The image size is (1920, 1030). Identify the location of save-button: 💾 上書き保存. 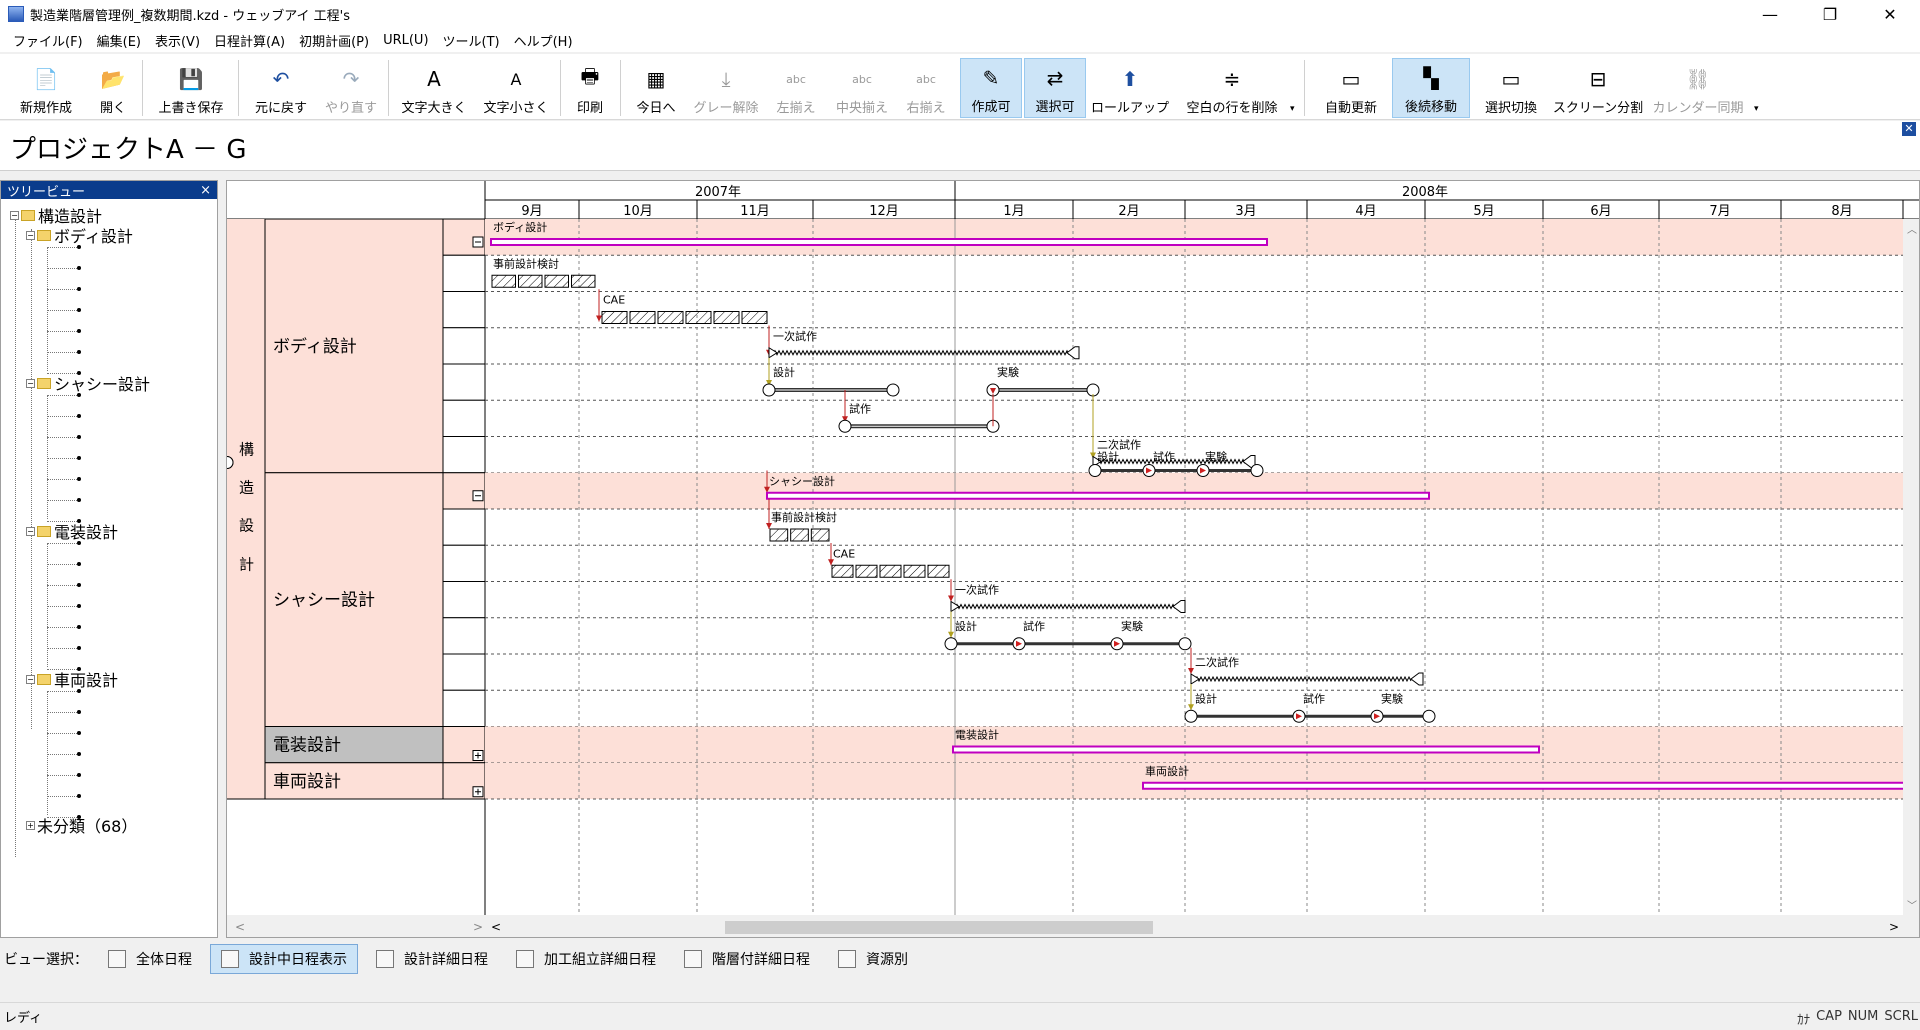
(191, 88).